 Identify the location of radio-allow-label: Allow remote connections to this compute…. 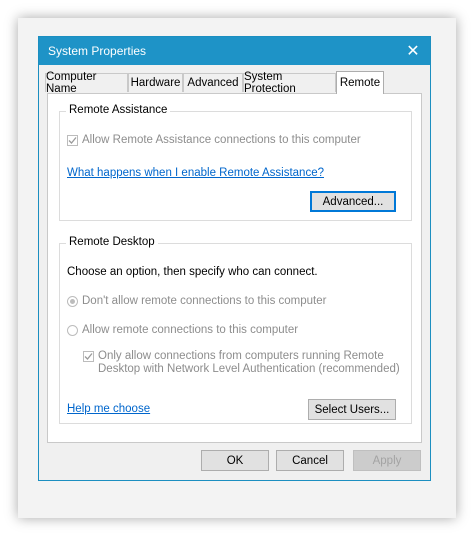
(190, 330).